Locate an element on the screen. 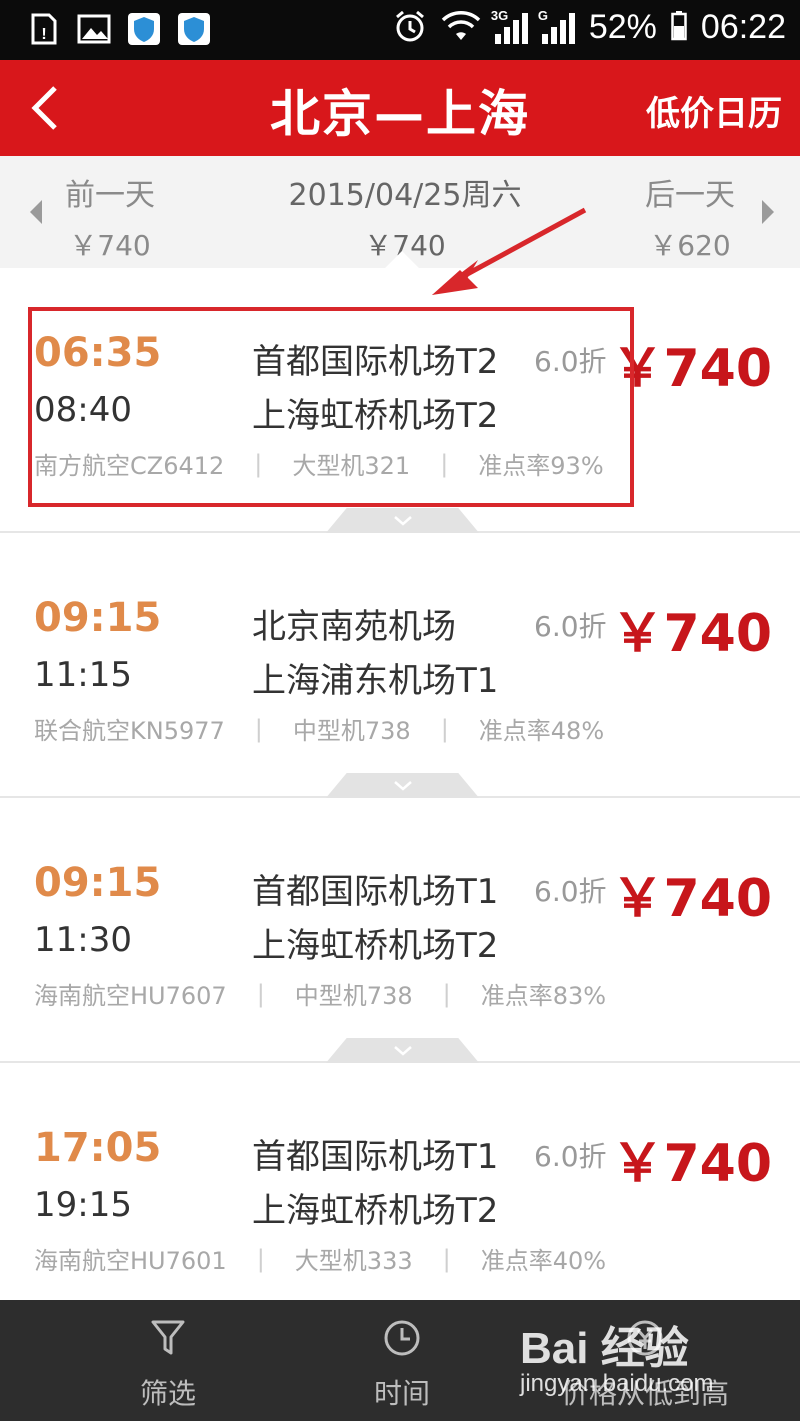  arrival-time: 11:30 is located at coordinates (83, 940).